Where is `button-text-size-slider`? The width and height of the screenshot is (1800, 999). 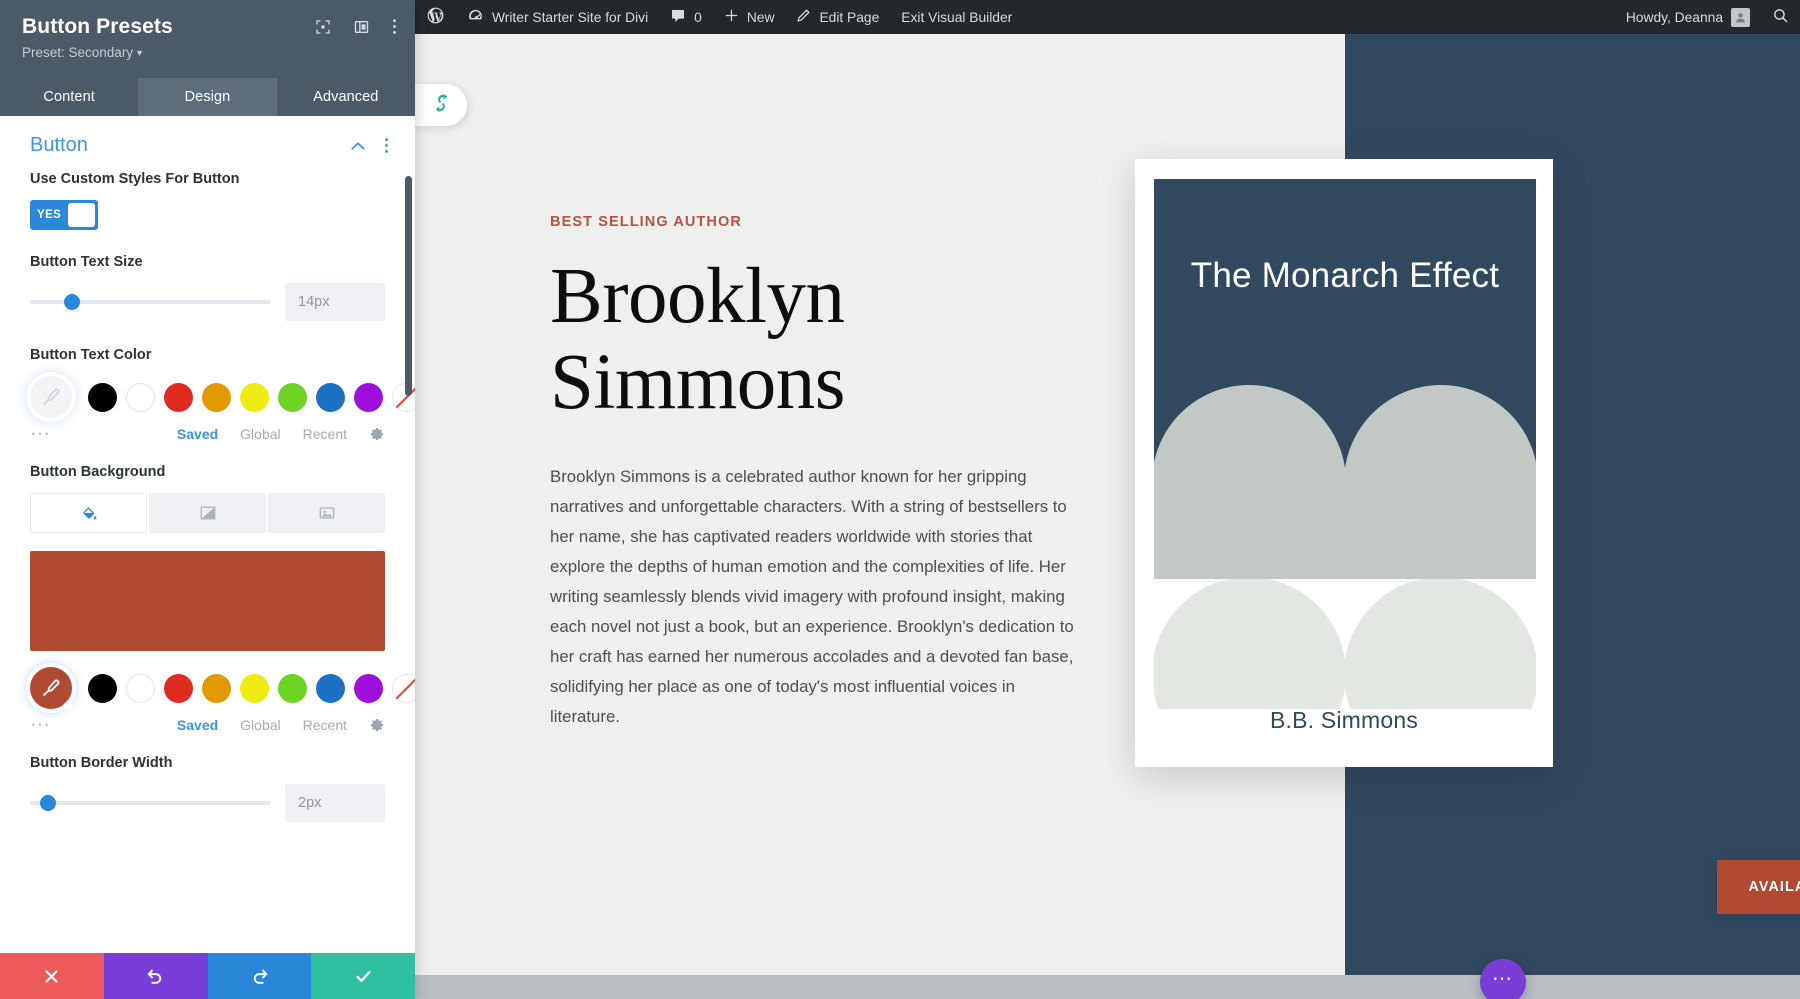 button-text-size-slider is located at coordinates (150, 302).